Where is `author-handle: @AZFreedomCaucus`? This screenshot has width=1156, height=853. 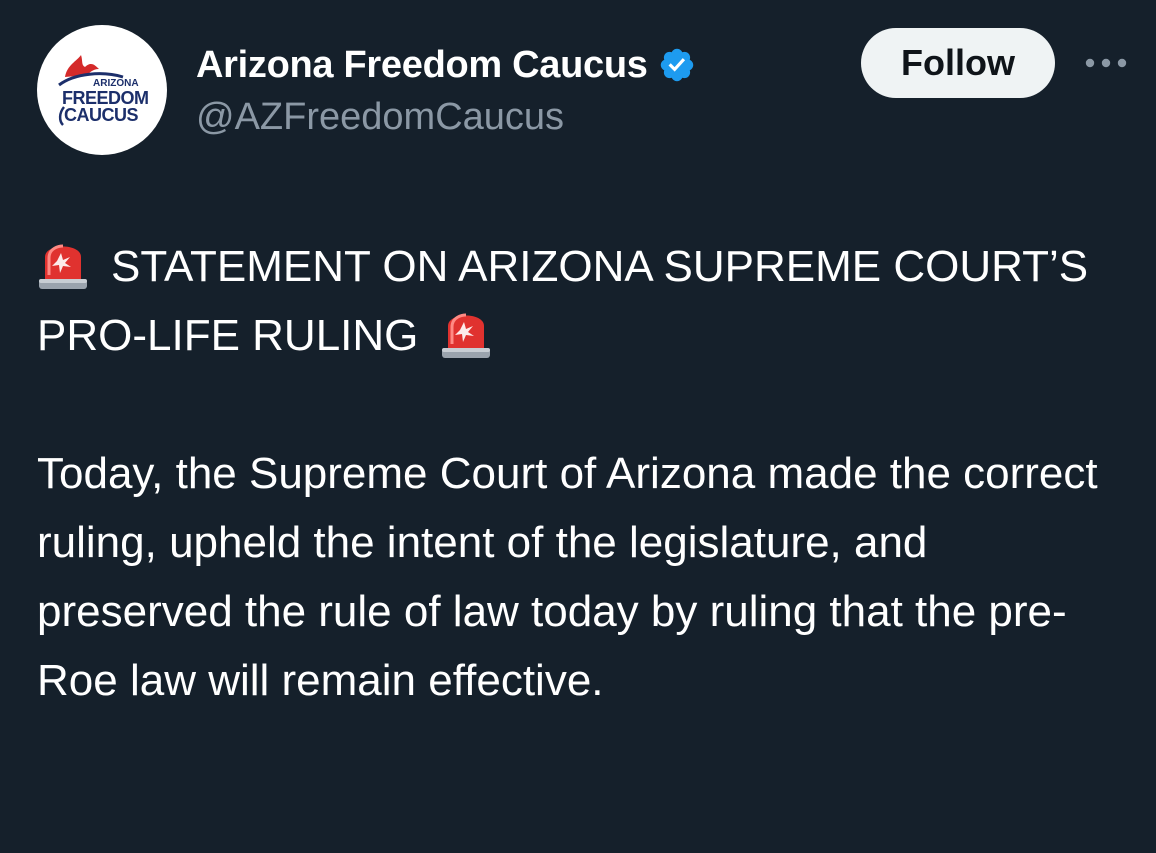
author-handle: @AZFreedomCaucus is located at coordinates (380, 117).